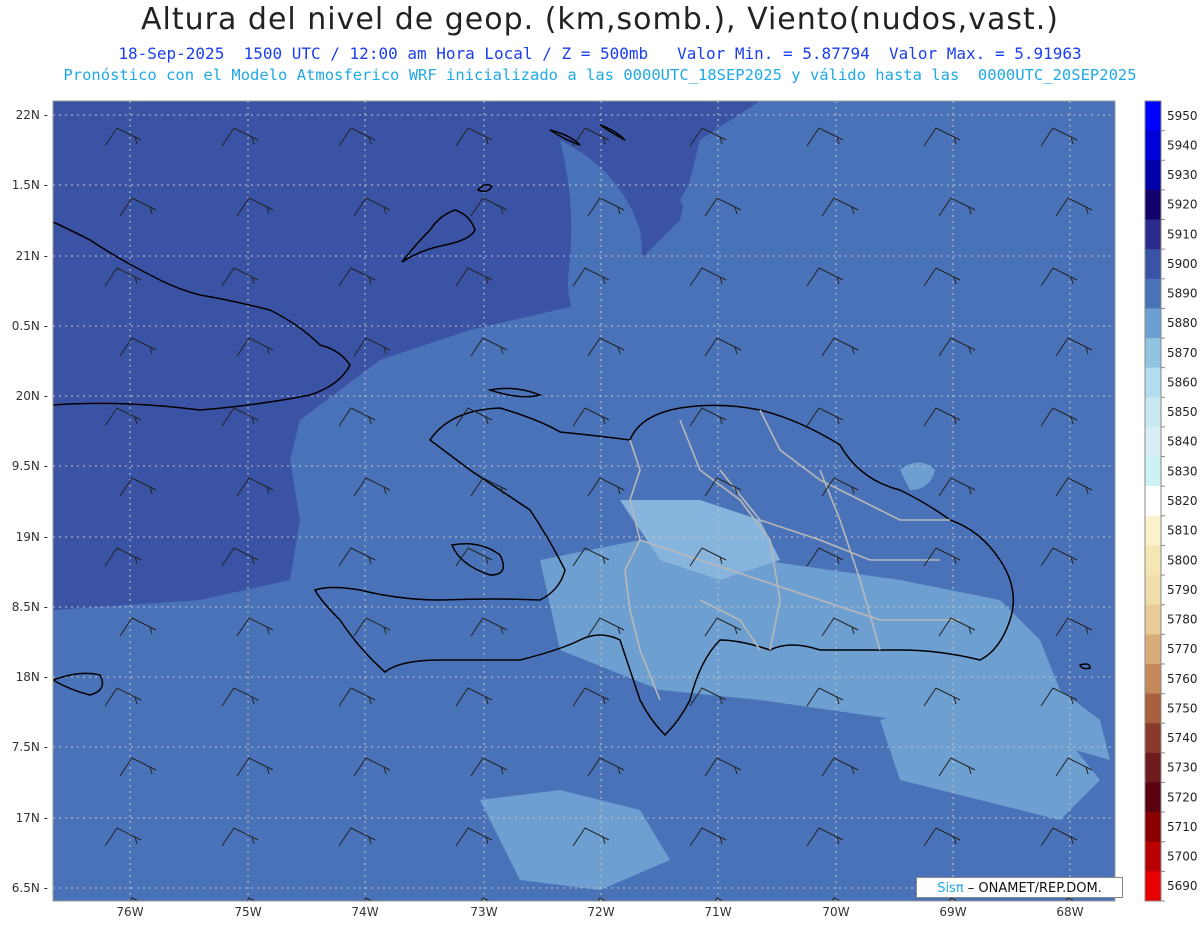  Describe the element at coordinates (1182, 294) in the screenshot. I see `colorbar-label: 5890` at that location.